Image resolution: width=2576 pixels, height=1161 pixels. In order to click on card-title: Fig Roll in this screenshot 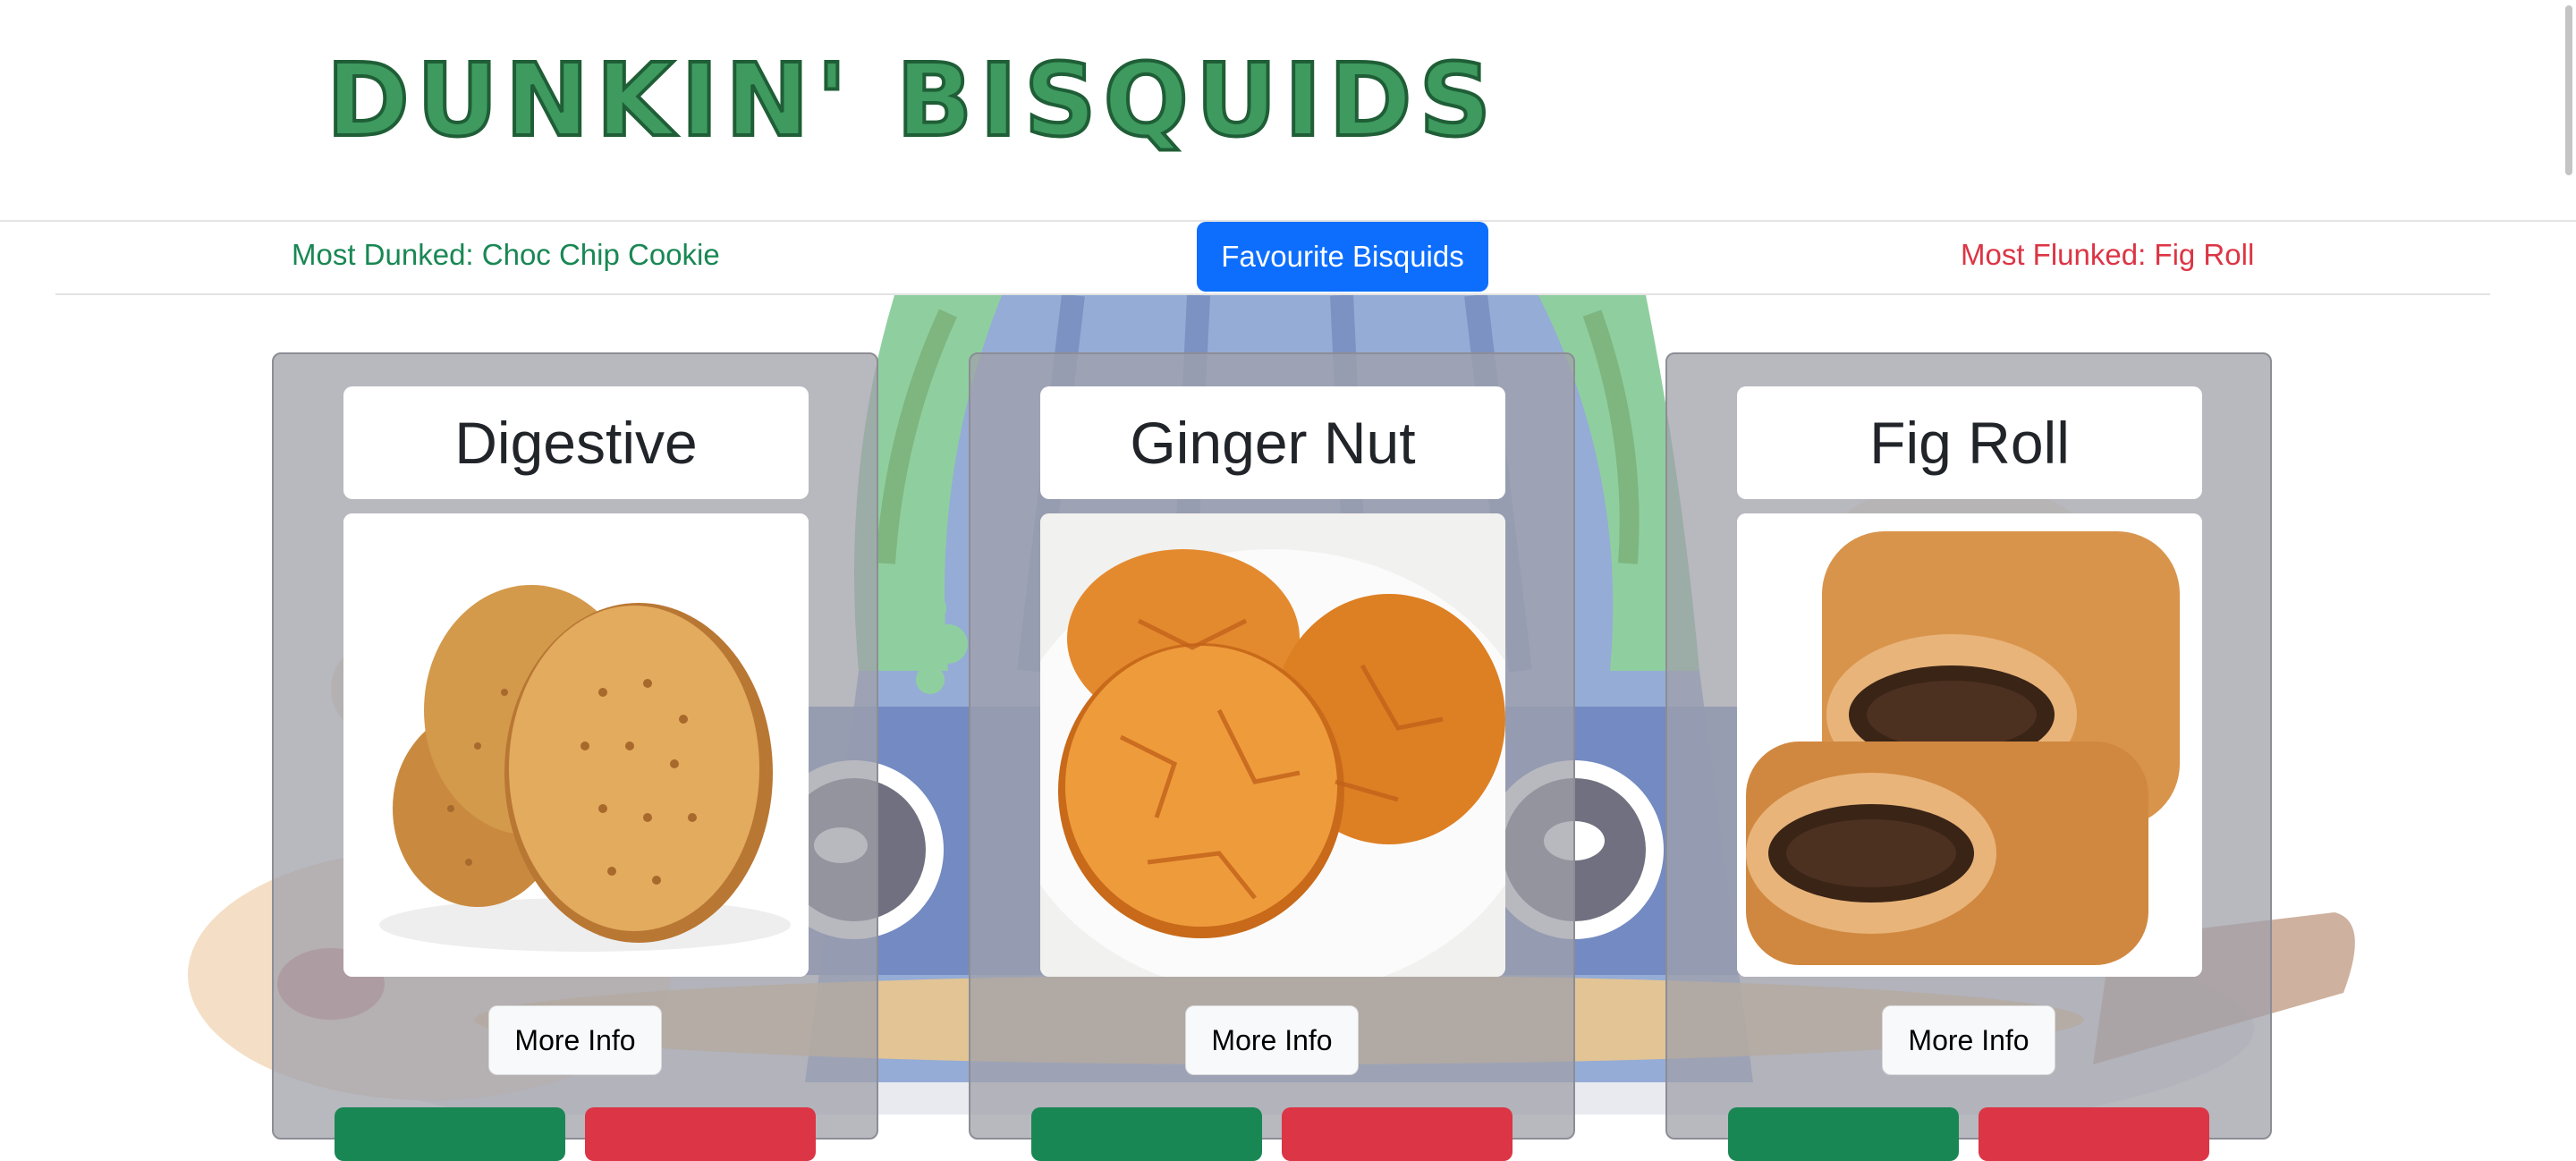, I will do `click(1969, 443)`.